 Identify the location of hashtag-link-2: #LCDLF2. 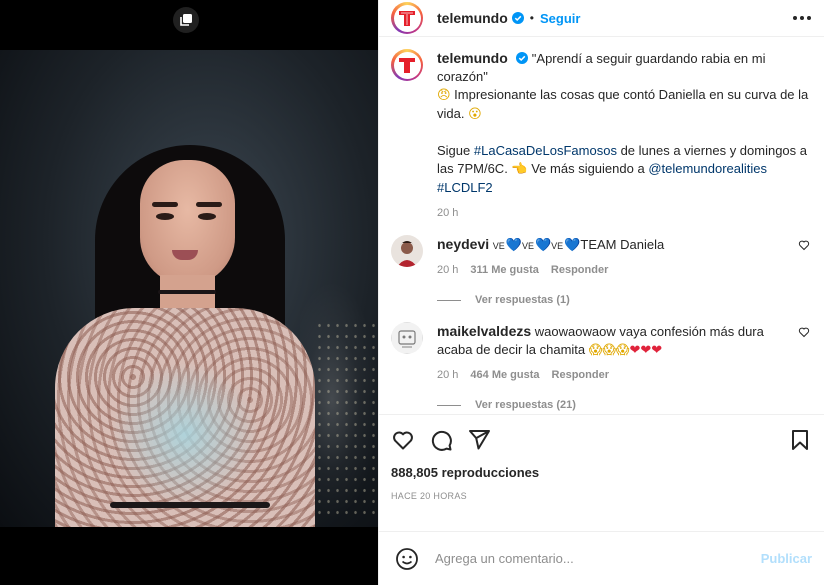
(465, 187).